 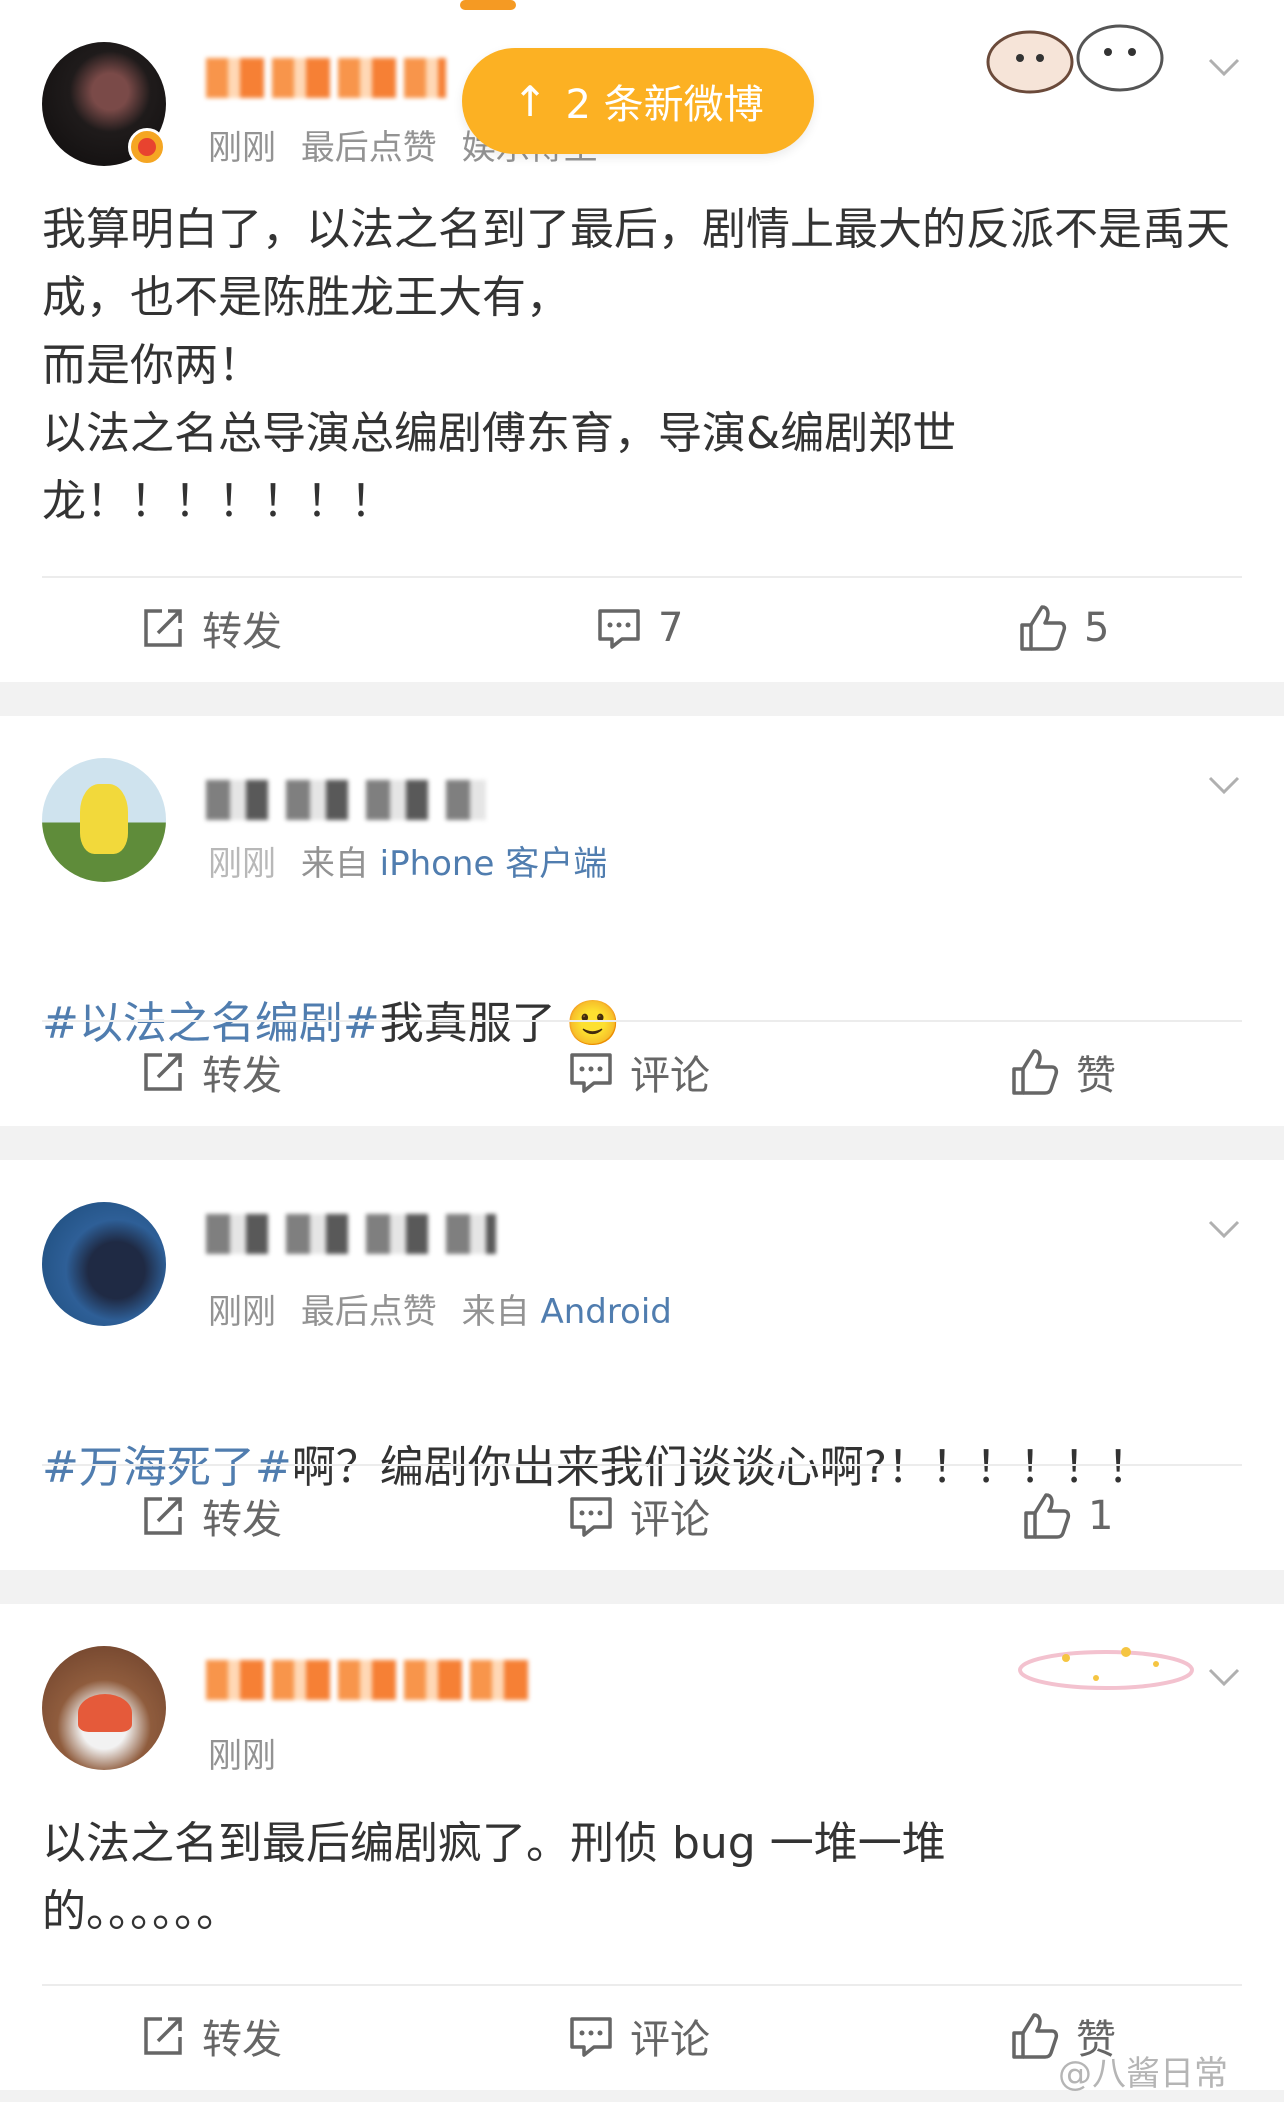 What do you see at coordinates (1101, 1516) in the screenshot?
I see `like-count: 1` at bounding box center [1101, 1516].